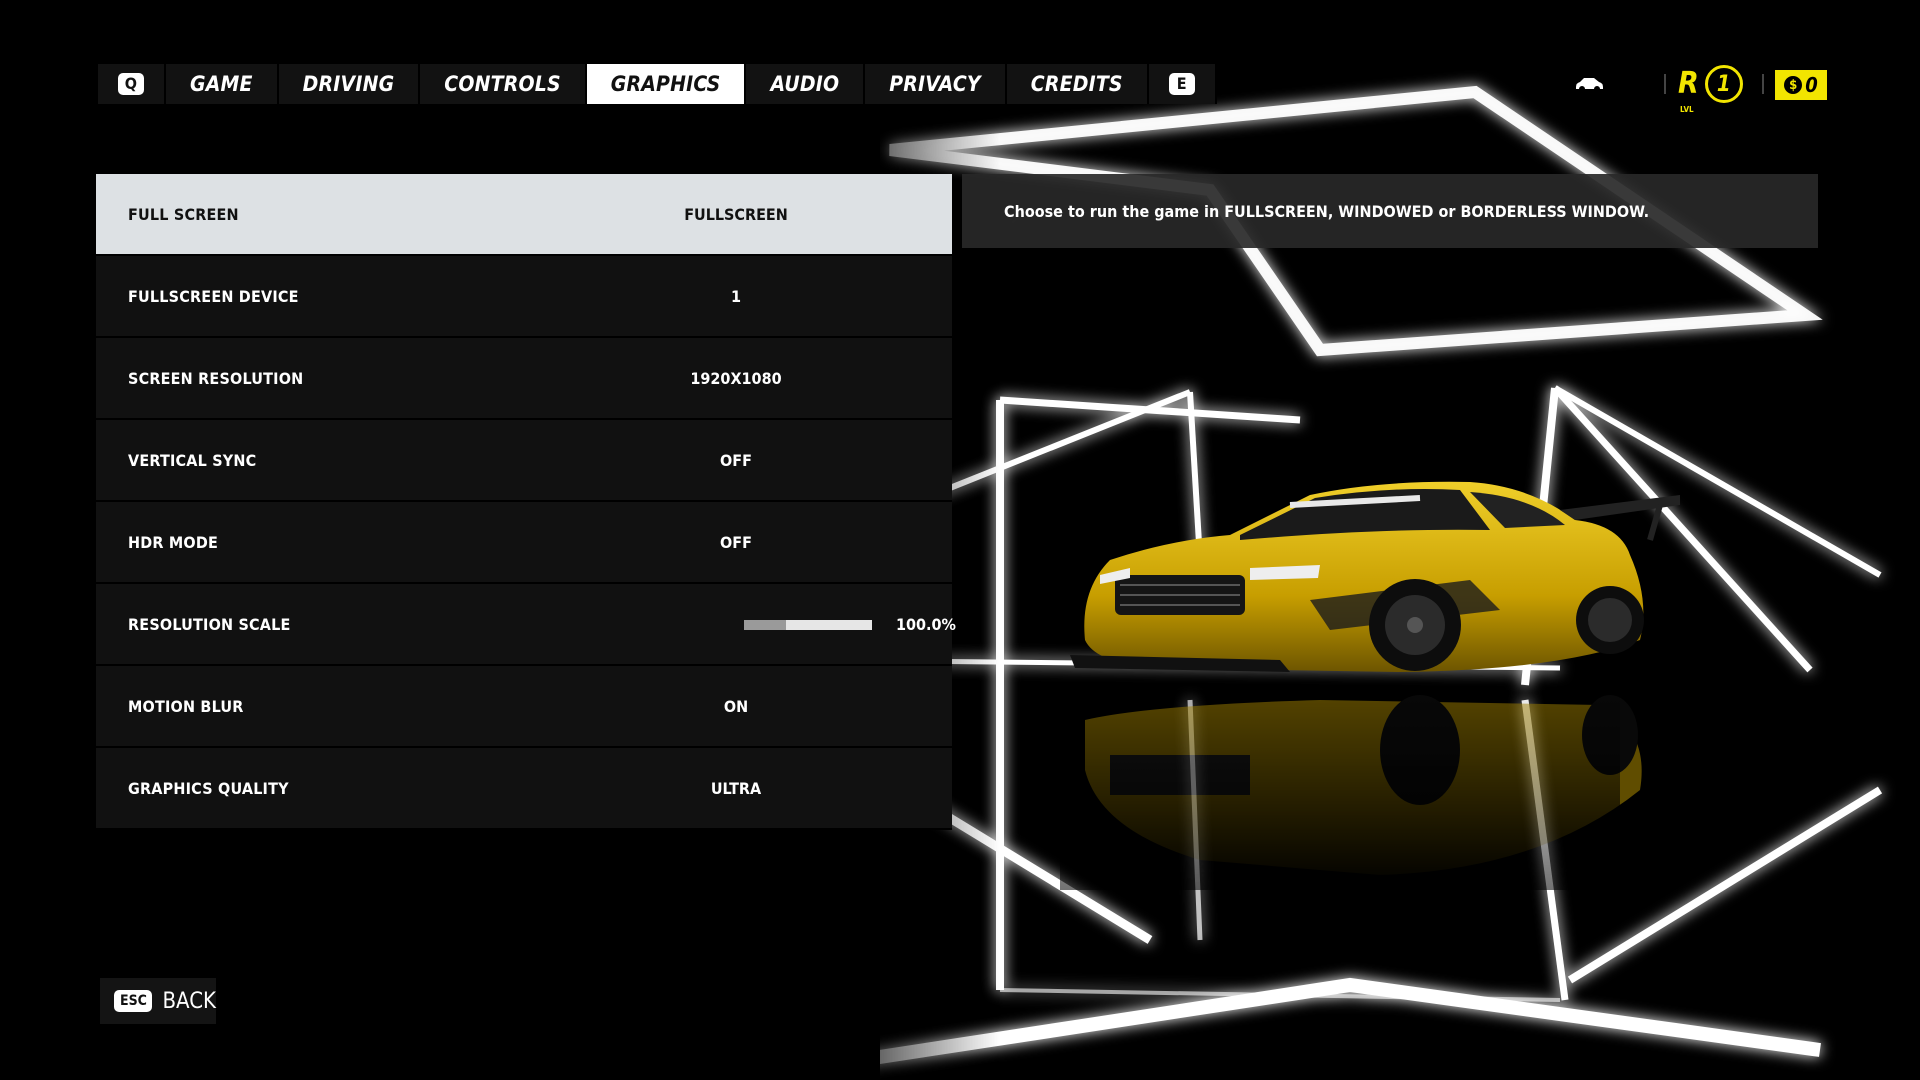 This screenshot has height=1080, width=1920. I want to click on car-reflection, so click(1351, 790).